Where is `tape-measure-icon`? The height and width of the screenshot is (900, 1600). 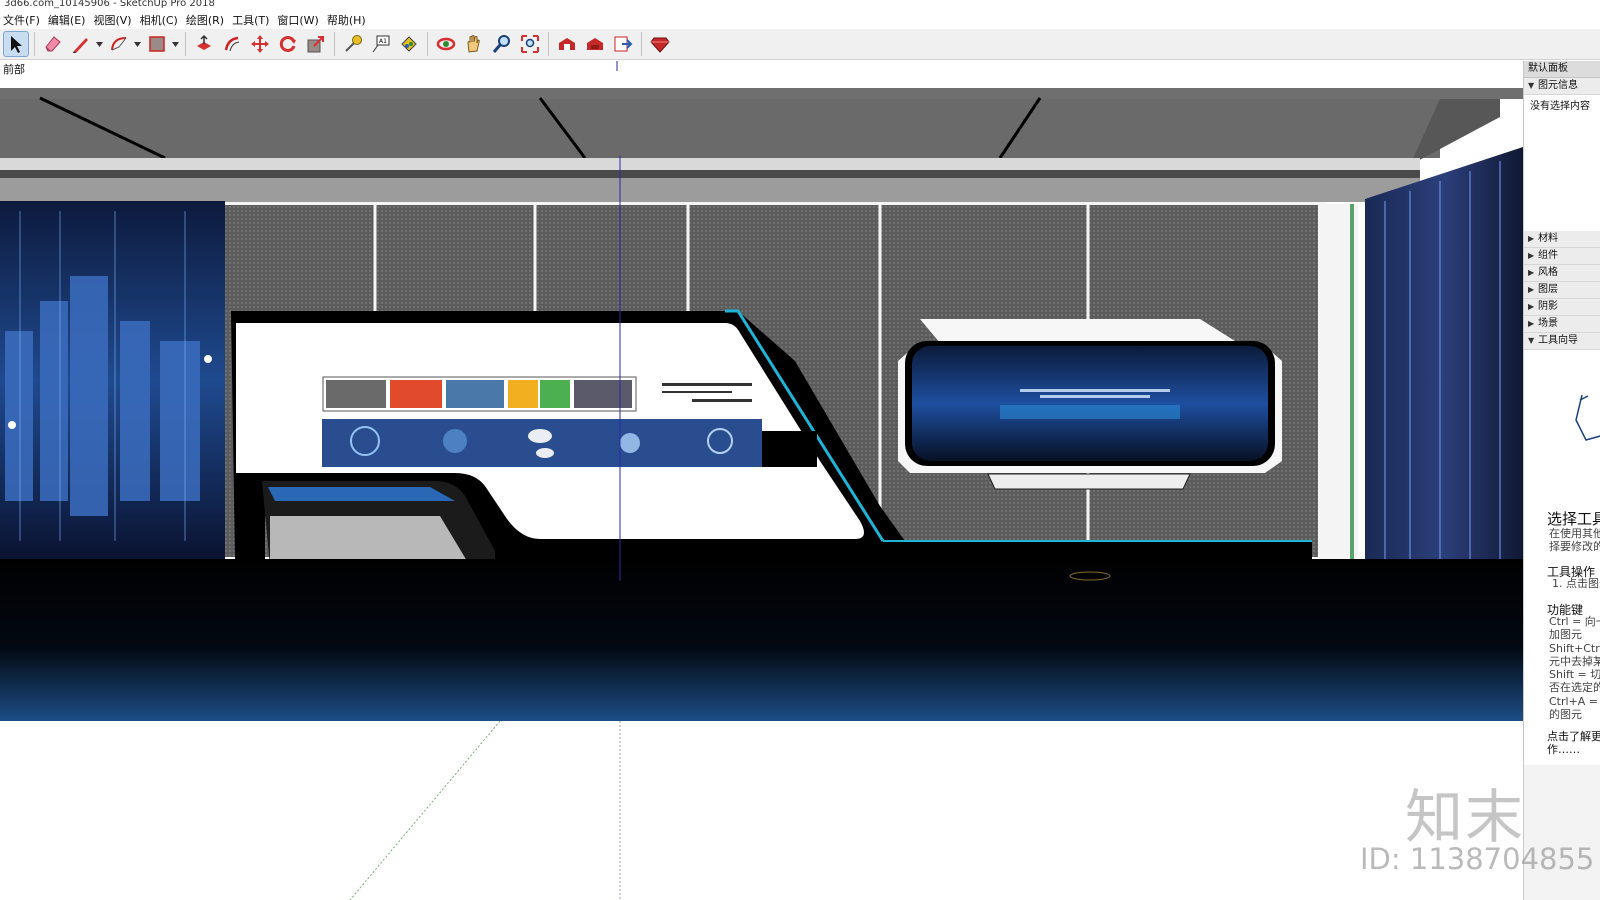 tape-measure-icon is located at coordinates (353, 44).